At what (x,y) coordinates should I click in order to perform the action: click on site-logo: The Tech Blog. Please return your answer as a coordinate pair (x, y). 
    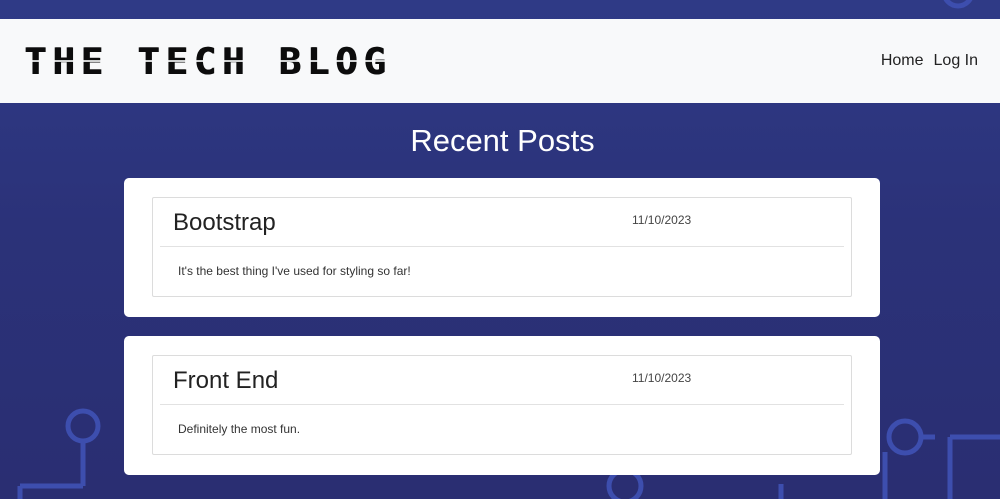
    Looking at the image, I should click on (208, 61).